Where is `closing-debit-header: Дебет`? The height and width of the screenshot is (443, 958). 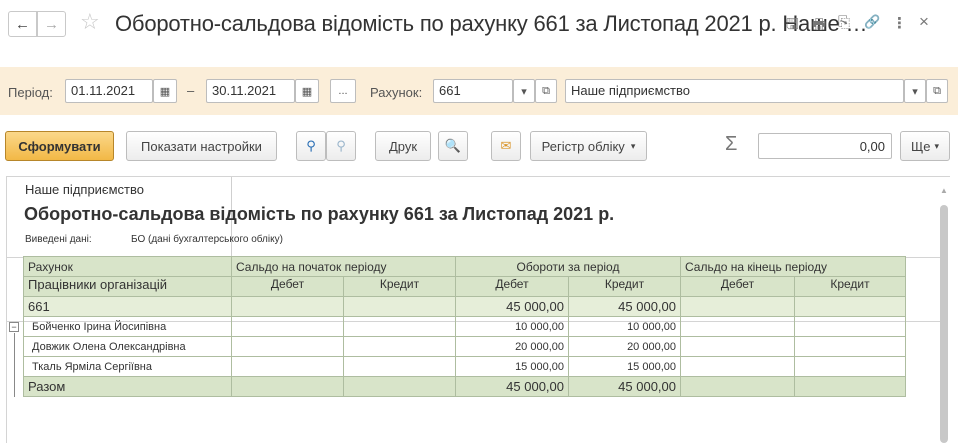
closing-debit-header: Дебет is located at coordinates (737, 286).